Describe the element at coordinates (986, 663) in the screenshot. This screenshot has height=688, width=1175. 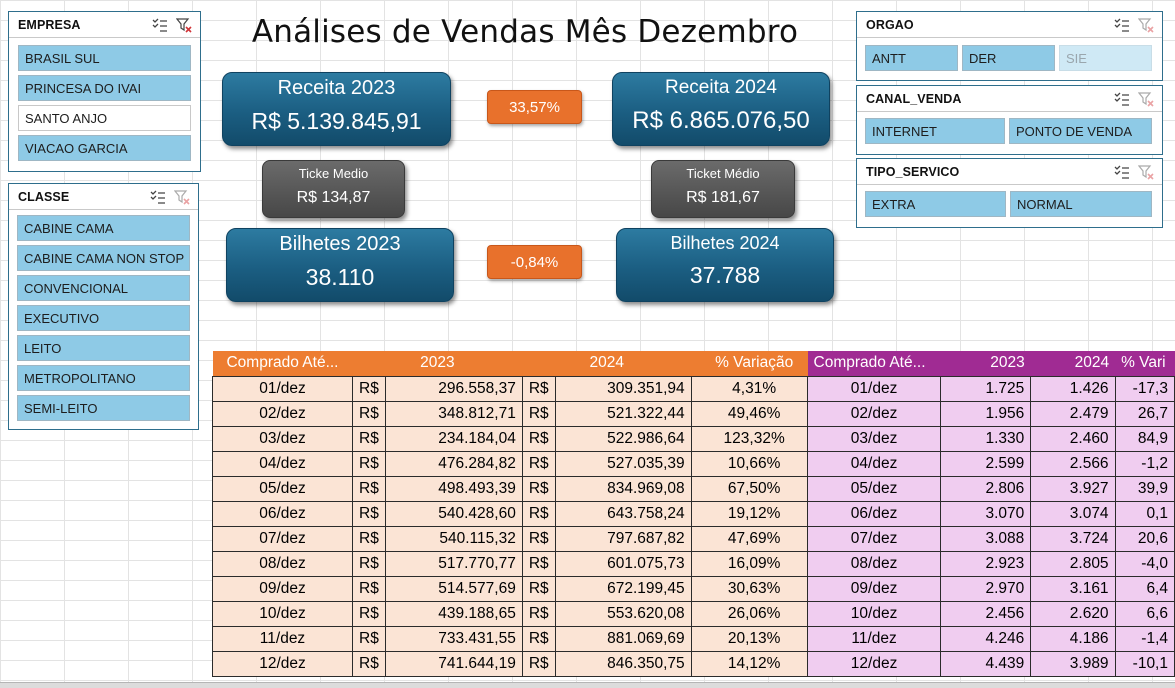
I see `tickets-2023-cell: 4.439` at that location.